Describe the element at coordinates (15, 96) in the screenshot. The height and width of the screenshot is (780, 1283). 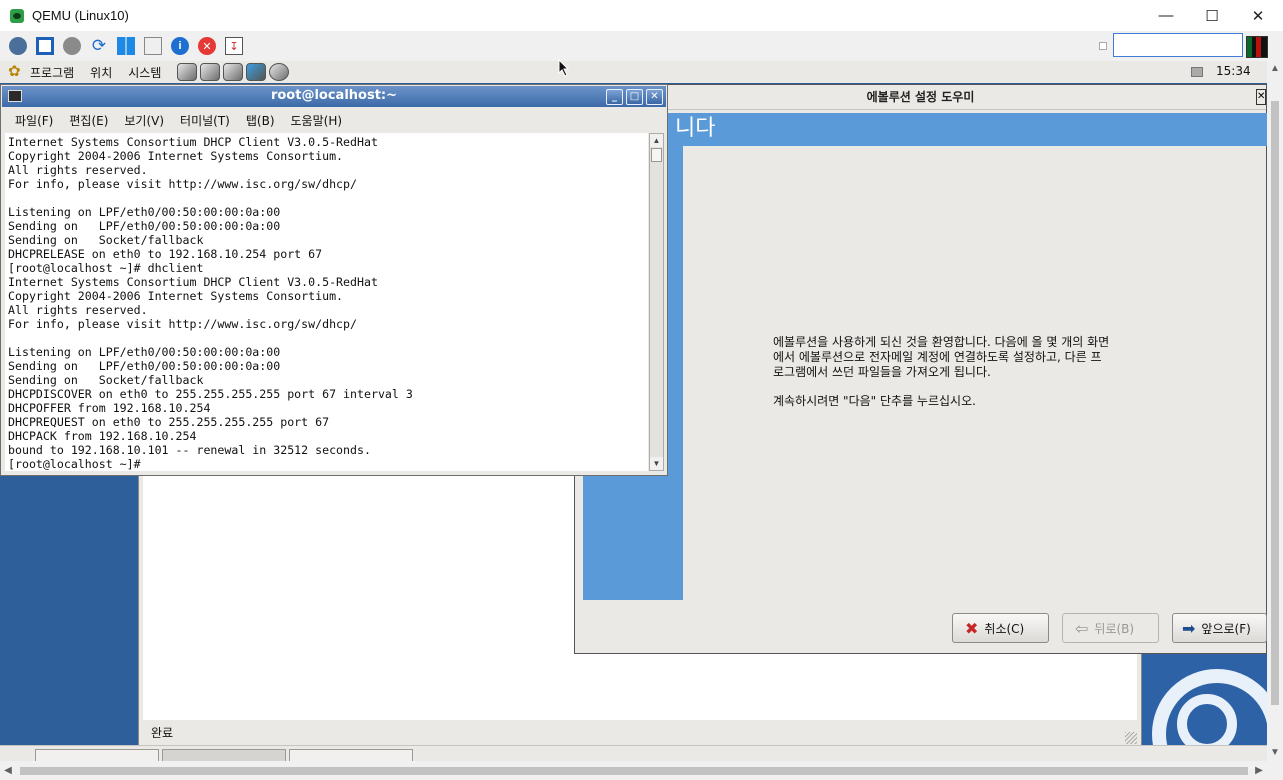
I see `terminal-window-icon` at that location.